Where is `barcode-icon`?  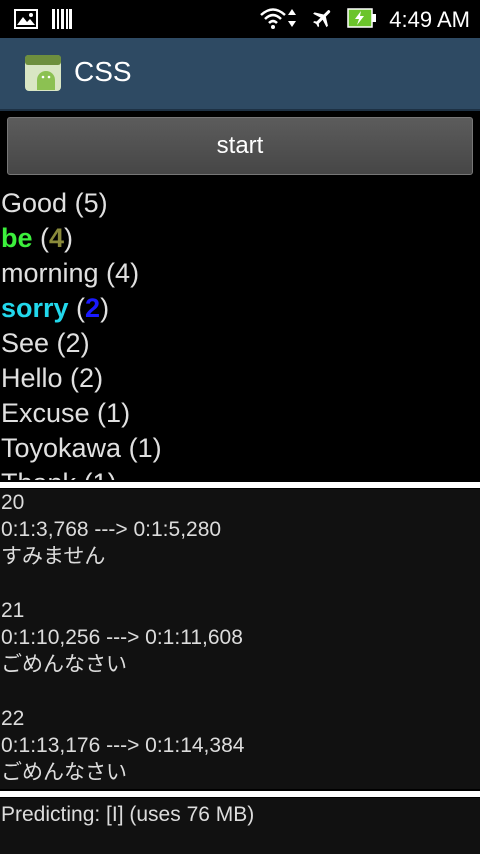 barcode-icon is located at coordinates (62, 21).